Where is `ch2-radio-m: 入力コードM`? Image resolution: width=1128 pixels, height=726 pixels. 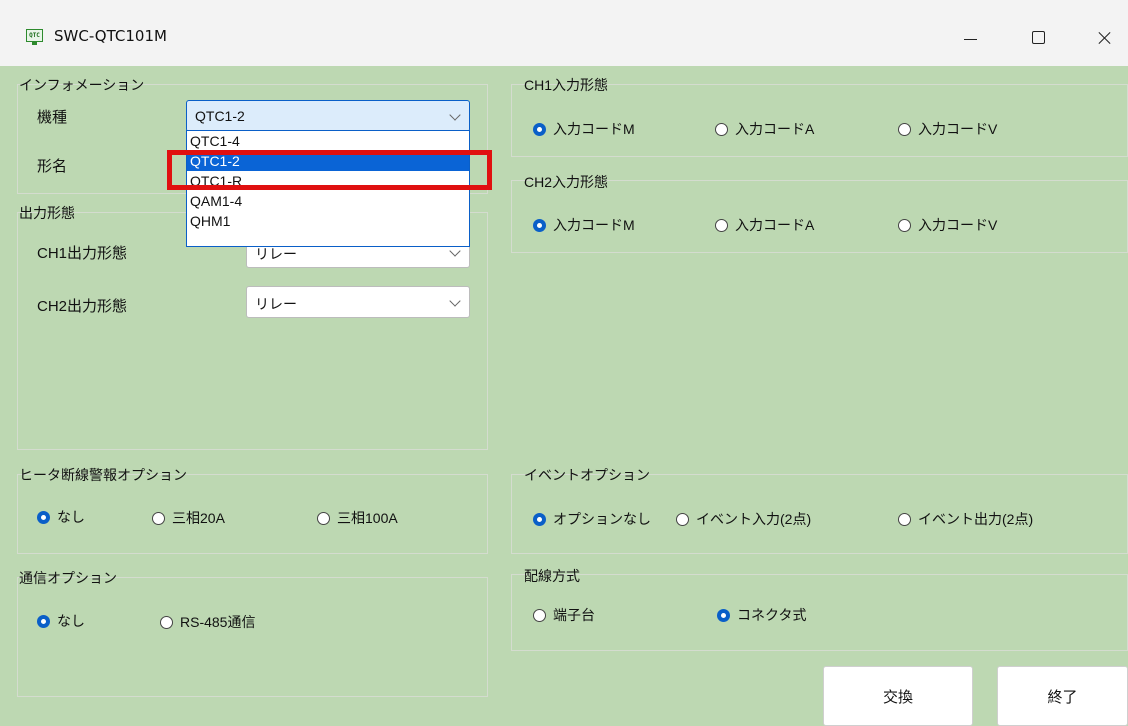 ch2-radio-m: 入力コードM is located at coordinates (584, 225).